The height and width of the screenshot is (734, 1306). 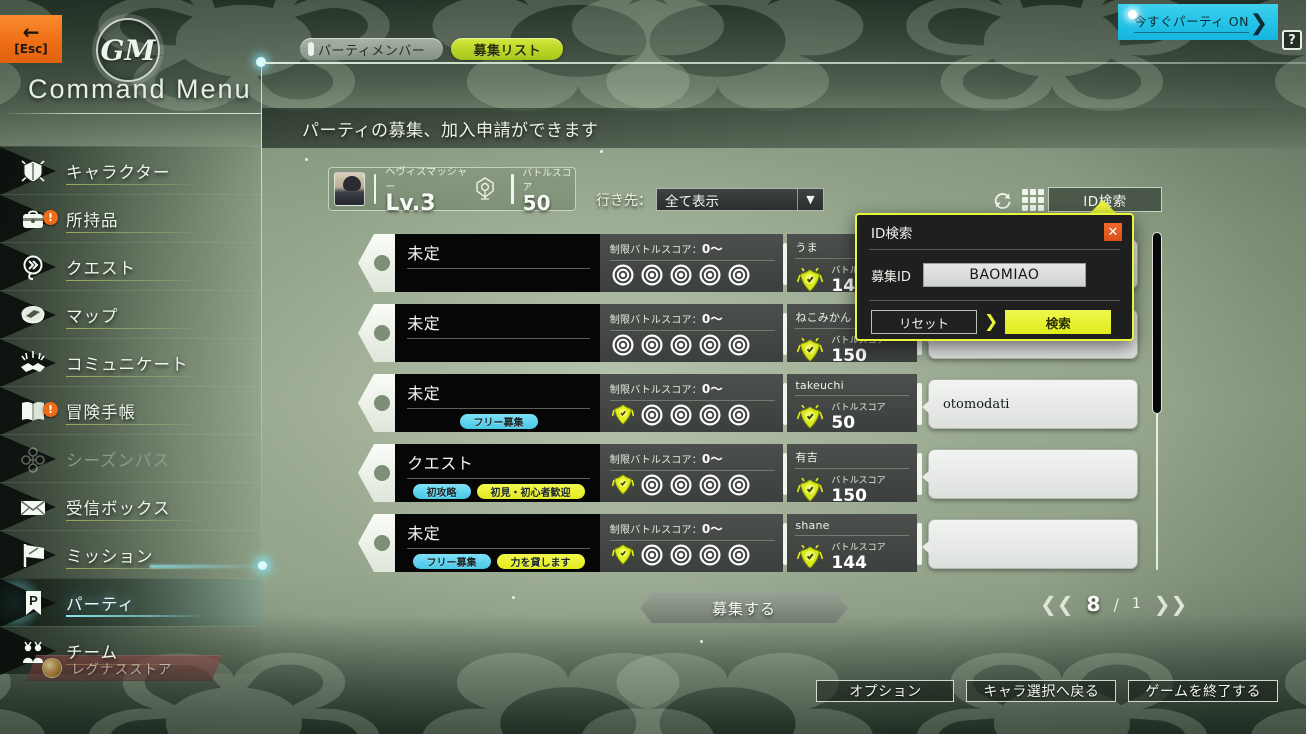 What do you see at coordinates (701, 641) in the screenshot?
I see `sparkle` at bounding box center [701, 641].